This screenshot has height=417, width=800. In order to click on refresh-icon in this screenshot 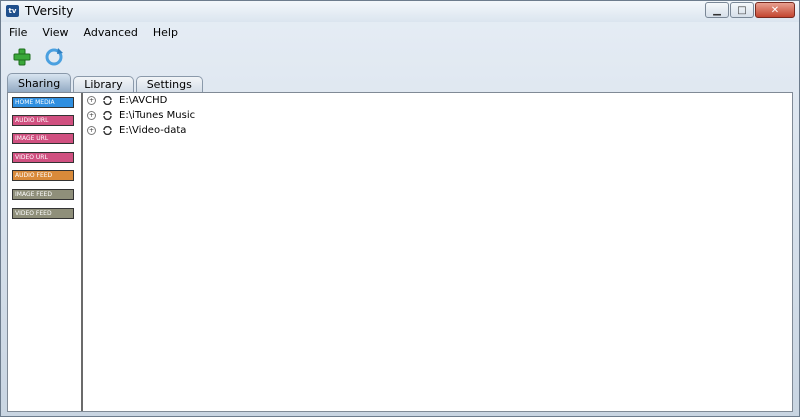, I will do `click(54, 57)`.